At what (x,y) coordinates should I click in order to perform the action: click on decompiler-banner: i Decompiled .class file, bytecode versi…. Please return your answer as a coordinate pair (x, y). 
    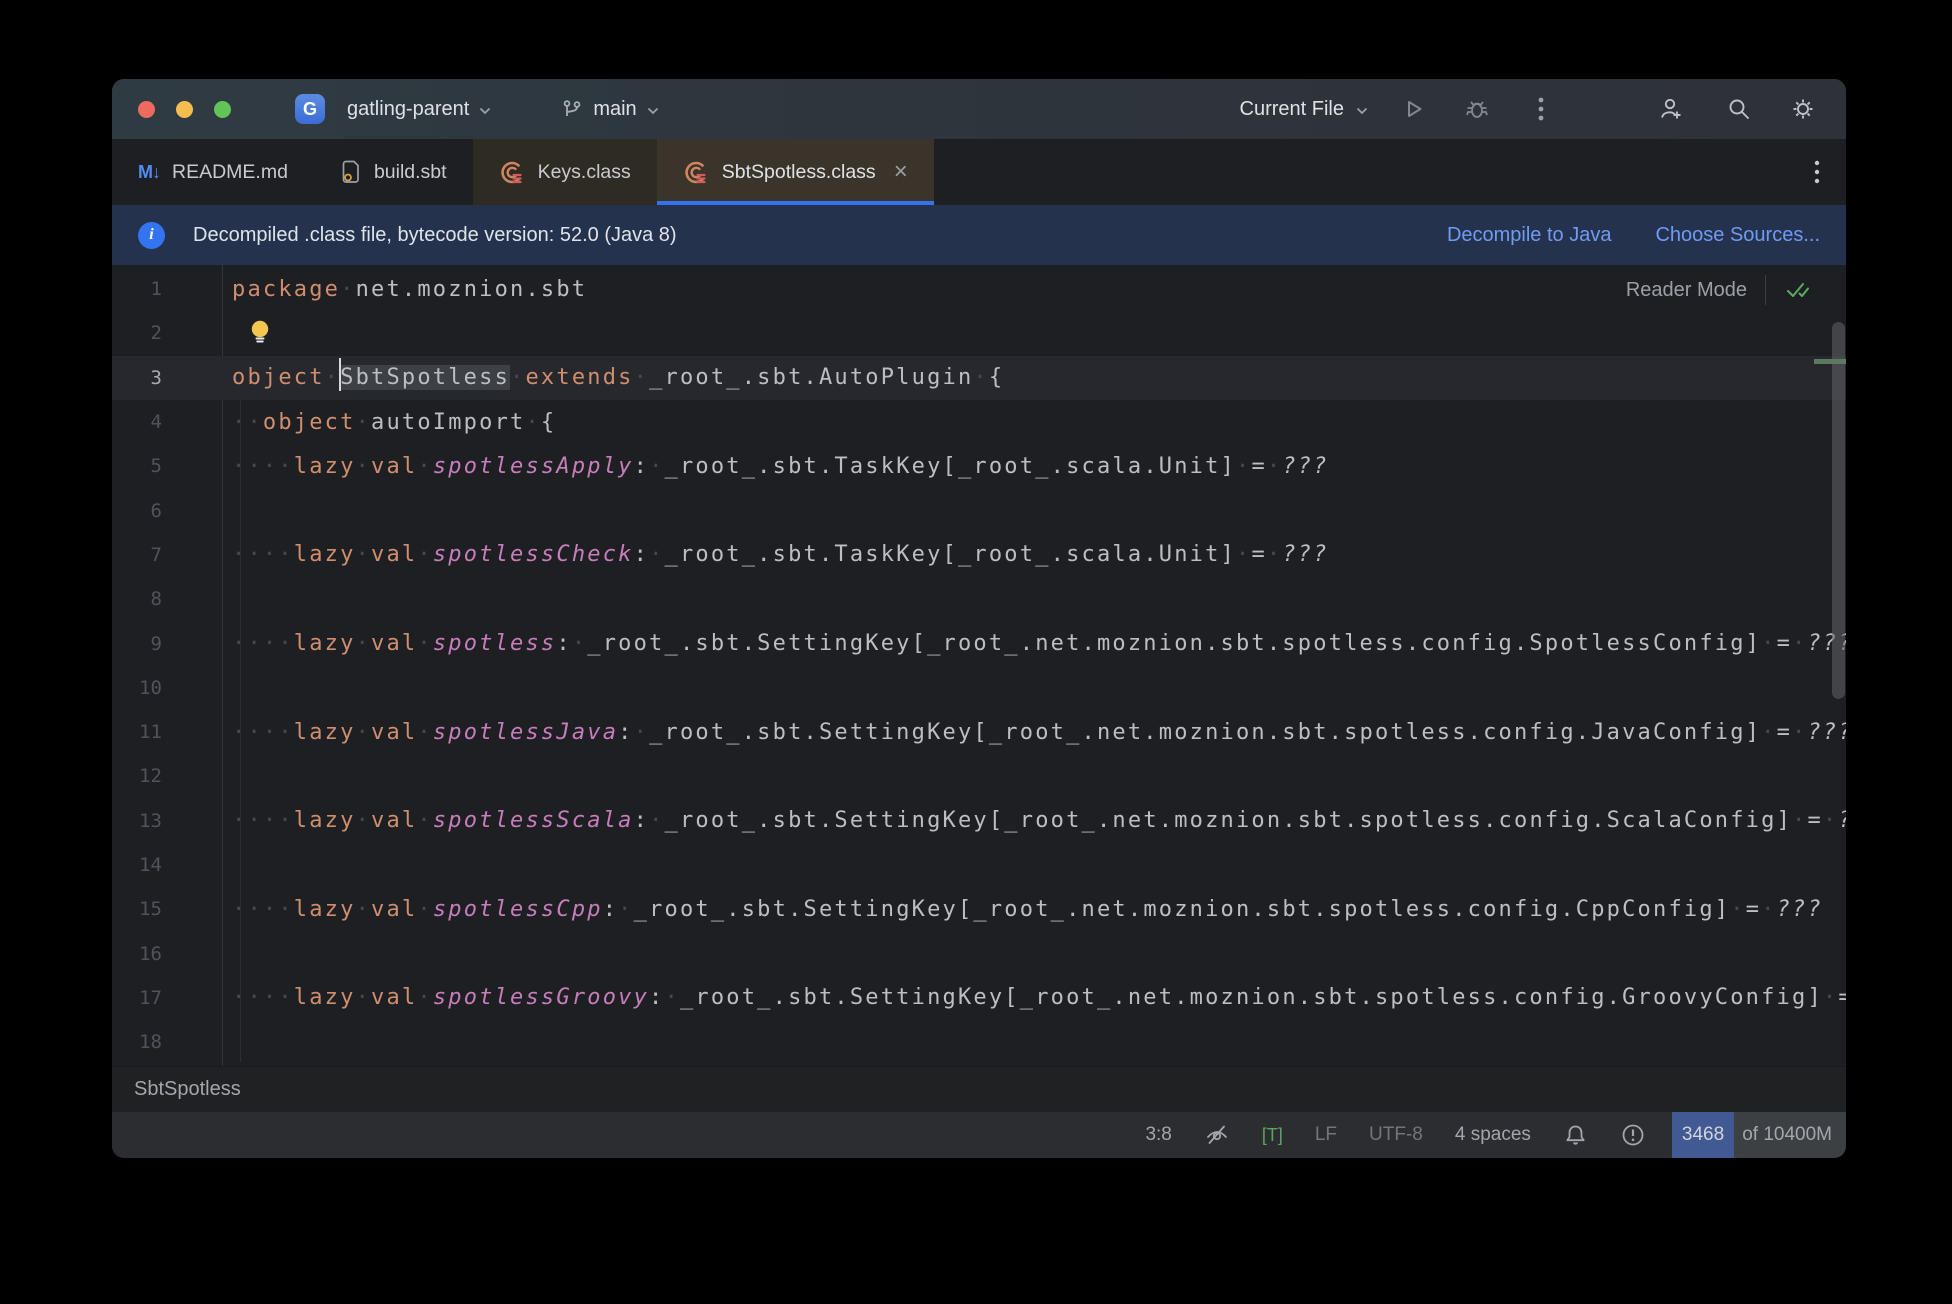
    Looking at the image, I should click on (979, 235).